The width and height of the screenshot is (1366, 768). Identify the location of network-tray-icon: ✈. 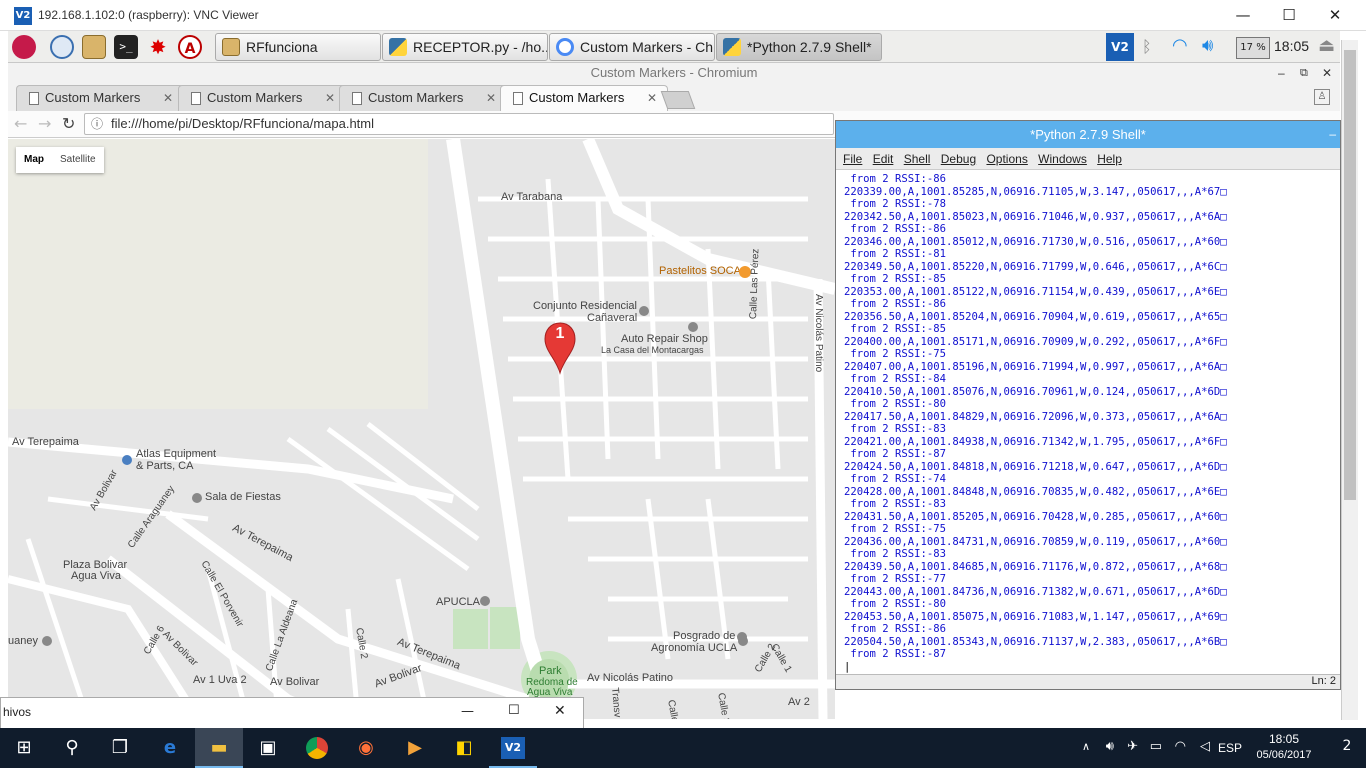
(1132, 746).